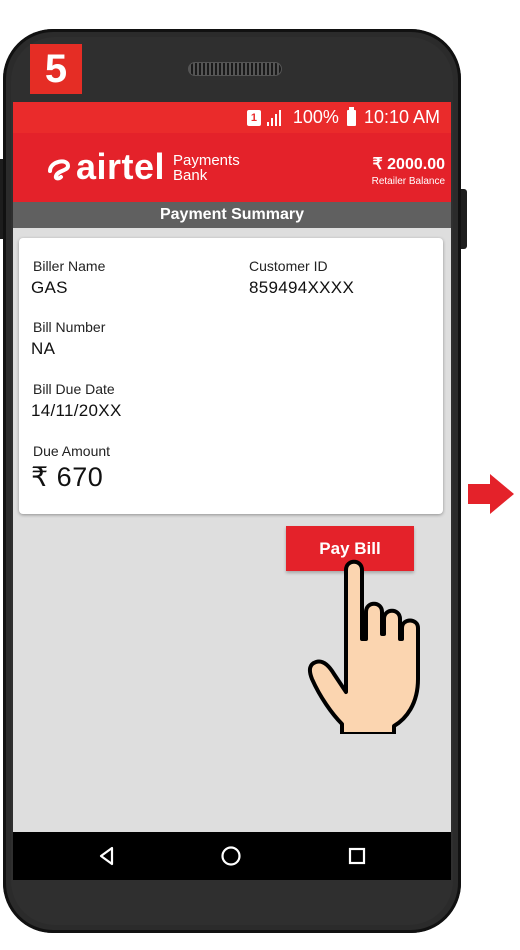  I want to click on brand-subtitle-line2: Bank, so click(190, 175).